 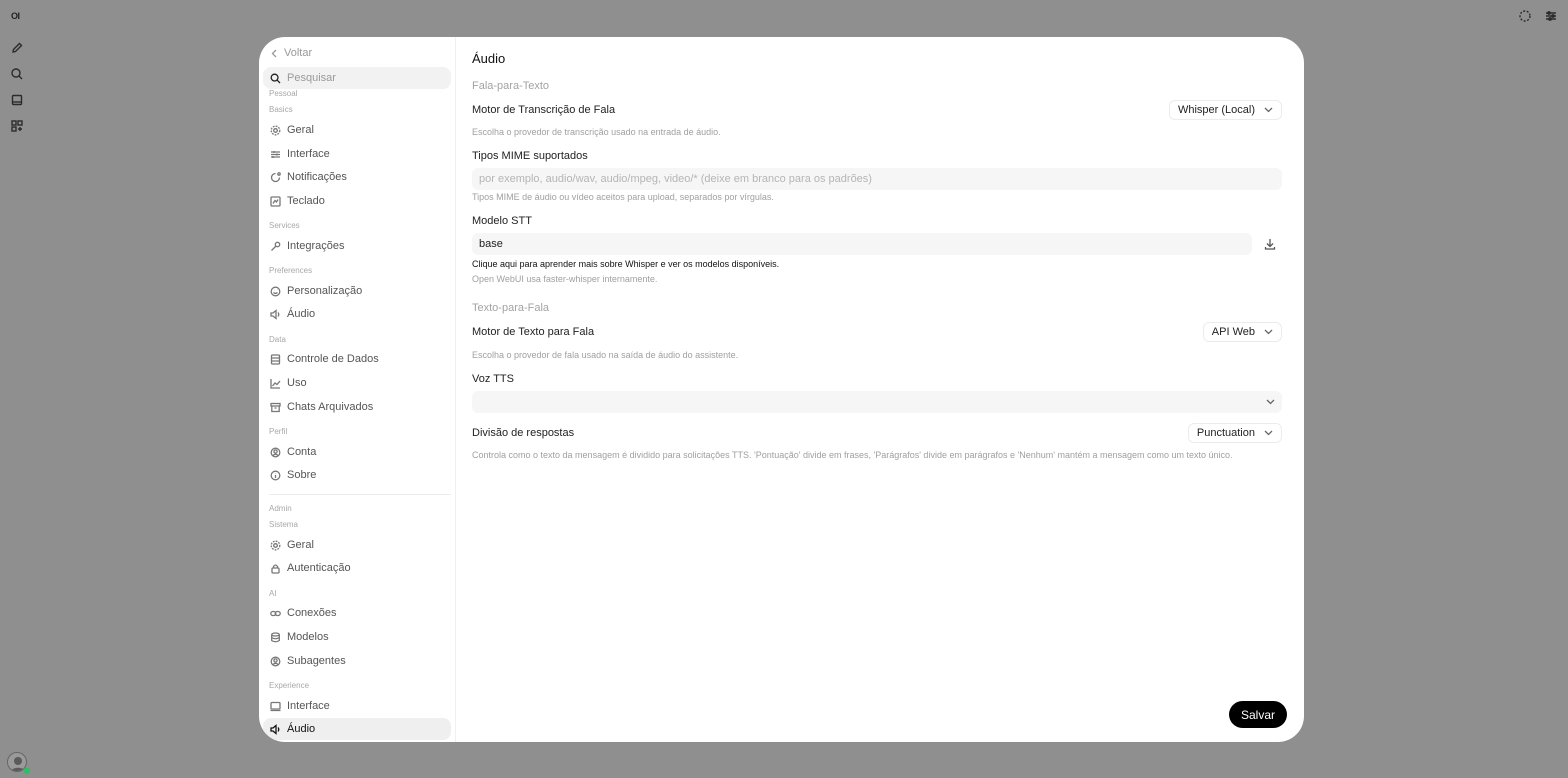 What do you see at coordinates (359, 154) in the screenshot?
I see `sidebar-item-interface: Interface` at bounding box center [359, 154].